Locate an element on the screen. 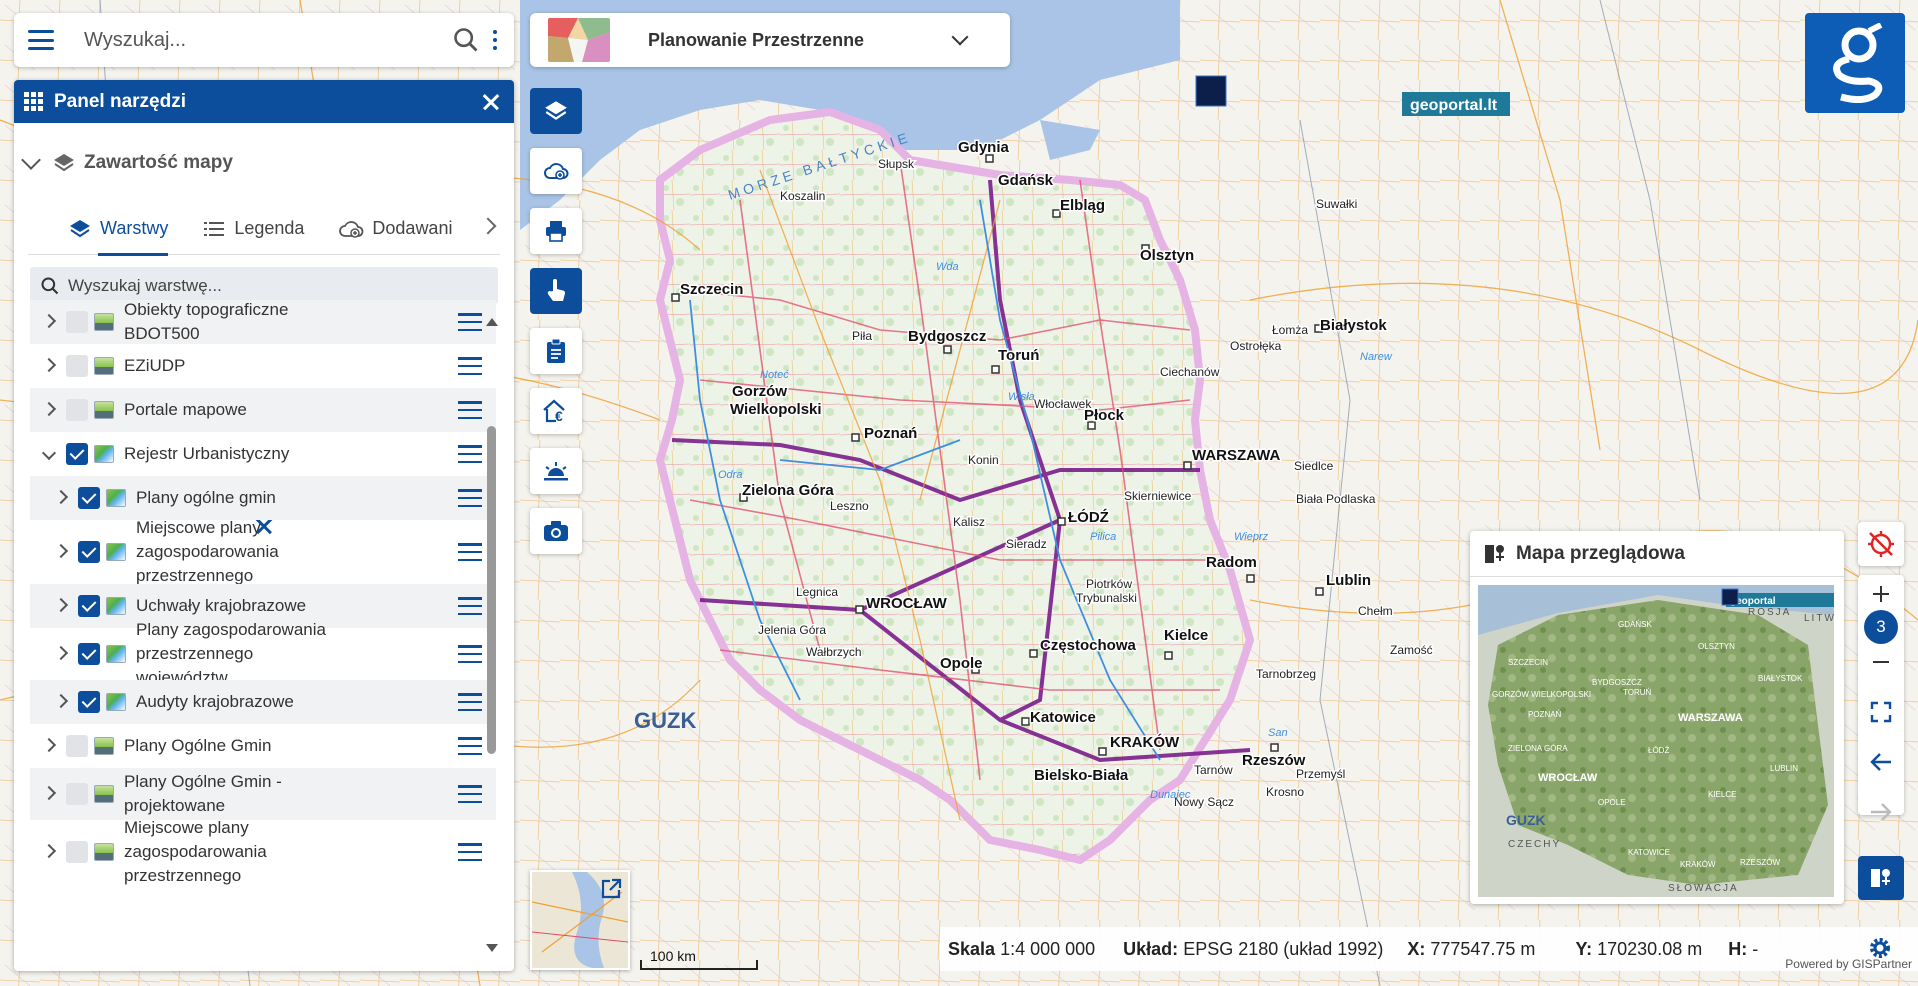  clipboard-button is located at coordinates (556, 351).